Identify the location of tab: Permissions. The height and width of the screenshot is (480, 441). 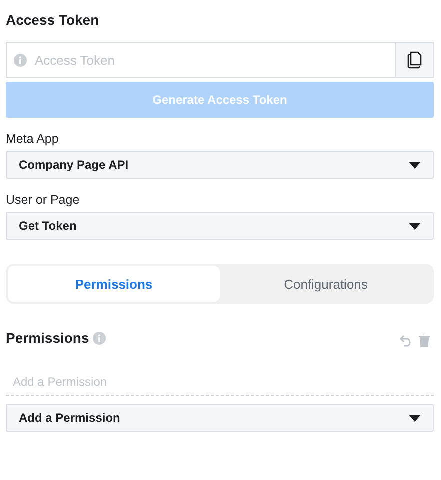
(114, 284).